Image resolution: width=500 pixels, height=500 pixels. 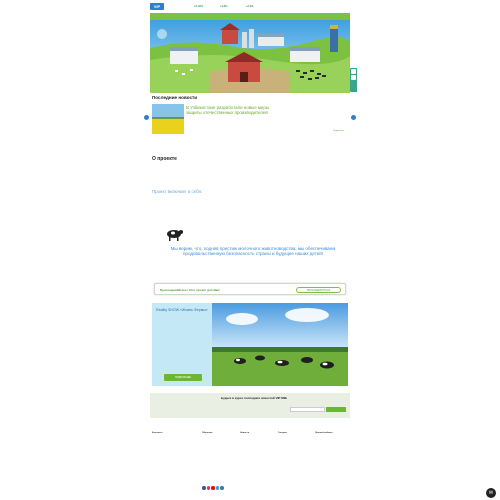 What do you see at coordinates (204, 488) in the screenshot?
I see `facebook-icon` at bounding box center [204, 488].